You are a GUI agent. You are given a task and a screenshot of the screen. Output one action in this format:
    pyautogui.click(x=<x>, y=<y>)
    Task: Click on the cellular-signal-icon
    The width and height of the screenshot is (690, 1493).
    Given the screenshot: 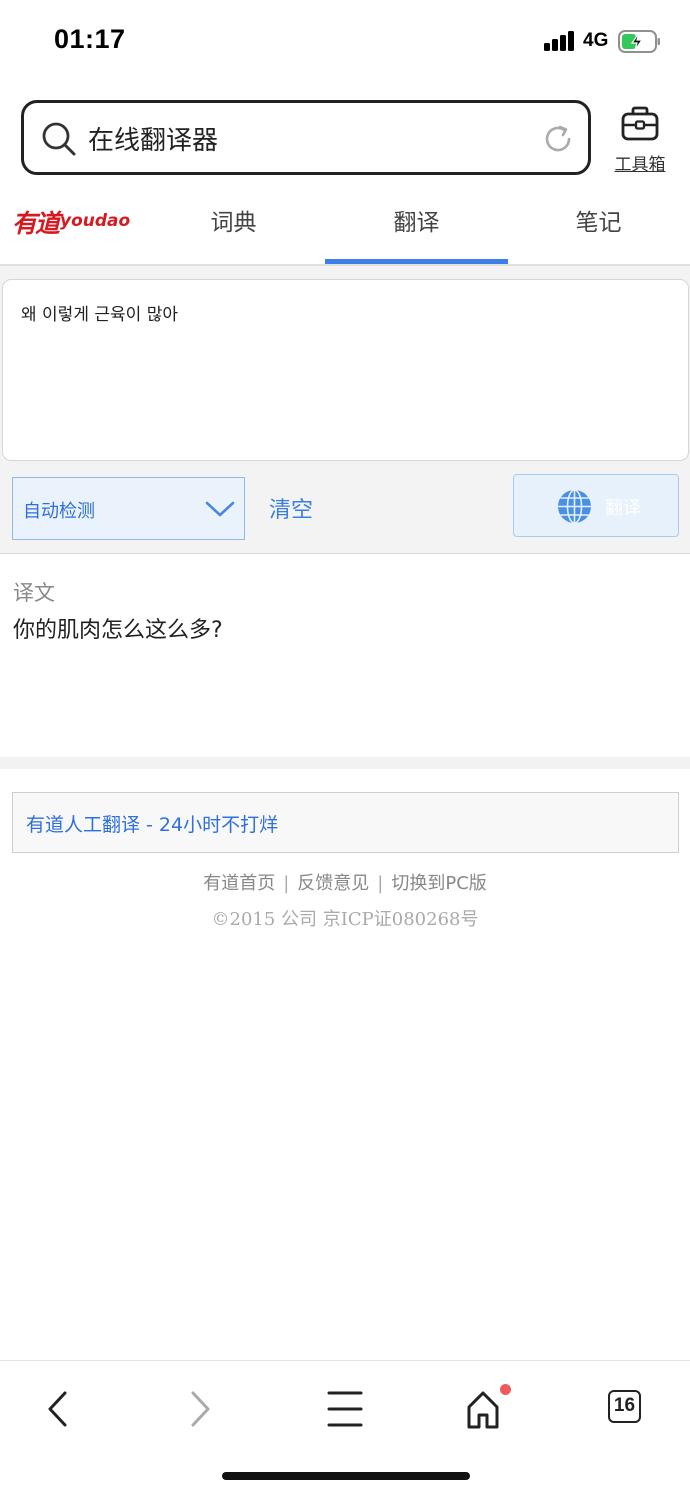 What is the action you would take?
    pyautogui.click(x=560, y=41)
    